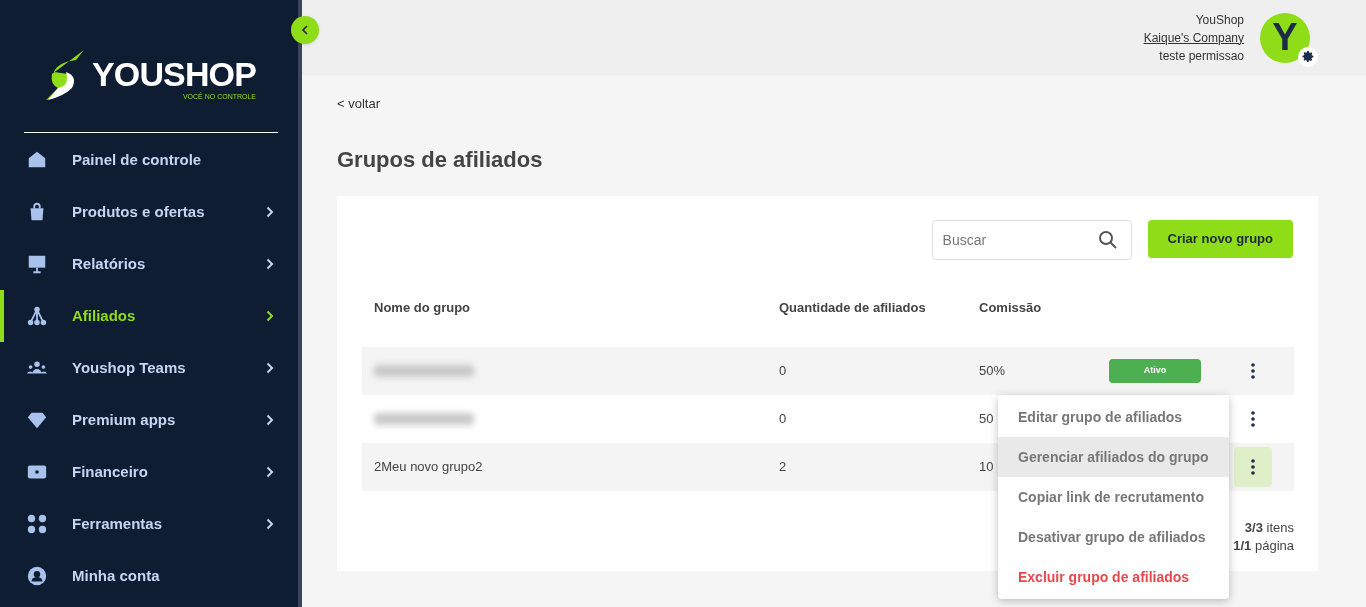  What do you see at coordinates (1219, 20) in the screenshot?
I see `account-name: YouShop` at bounding box center [1219, 20].